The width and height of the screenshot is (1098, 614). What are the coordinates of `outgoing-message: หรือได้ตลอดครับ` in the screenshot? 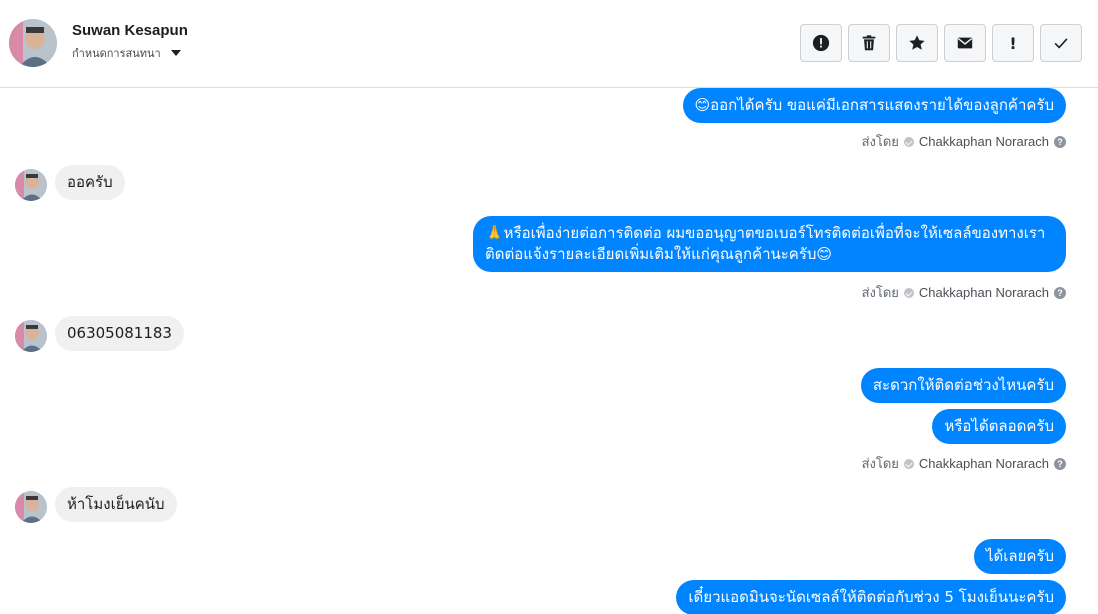 It's located at (999, 426).